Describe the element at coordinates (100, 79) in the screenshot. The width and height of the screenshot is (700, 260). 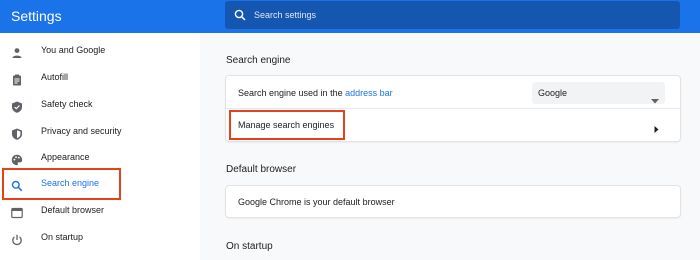
I see `sidebar-item-autofill: Autofill` at that location.